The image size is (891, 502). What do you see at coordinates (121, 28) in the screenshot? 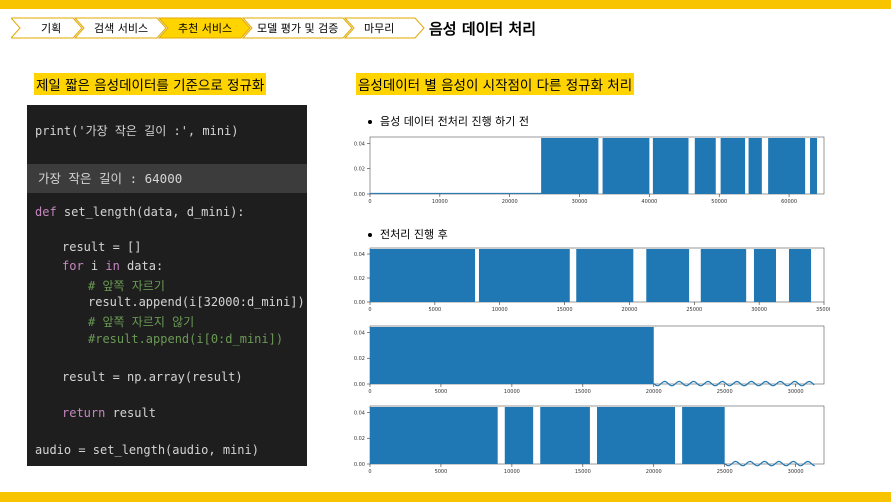
I see `nav-step-label: 검색 서비스` at bounding box center [121, 28].